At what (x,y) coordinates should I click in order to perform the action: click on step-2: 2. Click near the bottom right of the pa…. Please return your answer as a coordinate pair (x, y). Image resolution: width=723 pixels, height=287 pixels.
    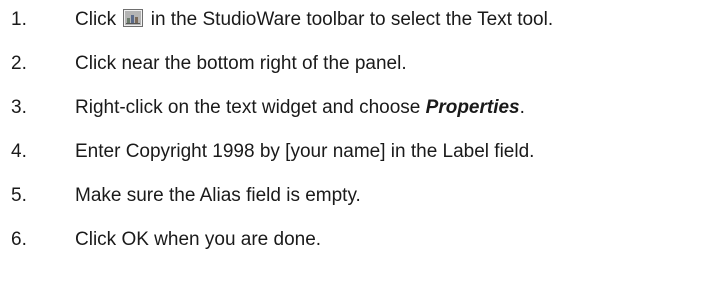
    Looking at the image, I should click on (361, 64).